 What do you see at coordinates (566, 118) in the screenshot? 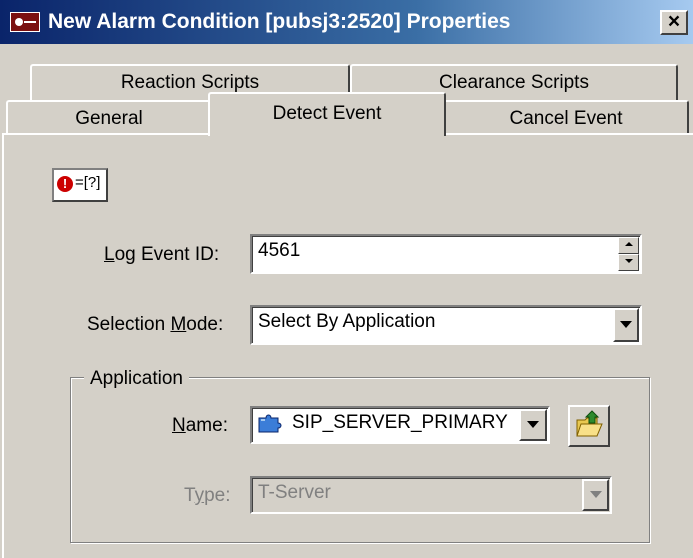
I see `tab-cancel-event: Cancel Event` at bounding box center [566, 118].